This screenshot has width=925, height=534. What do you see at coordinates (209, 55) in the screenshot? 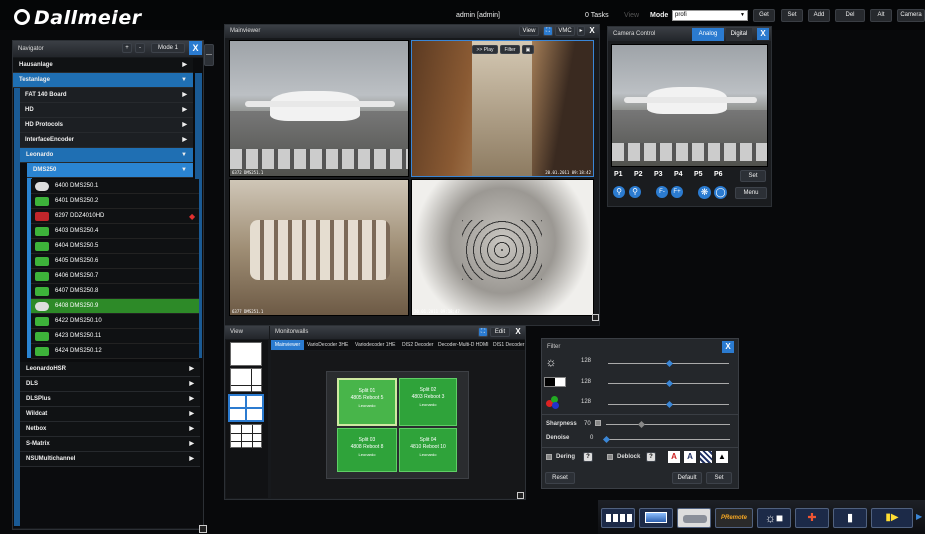
I see `navigator-collapse-handle: —` at bounding box center [209, 55].